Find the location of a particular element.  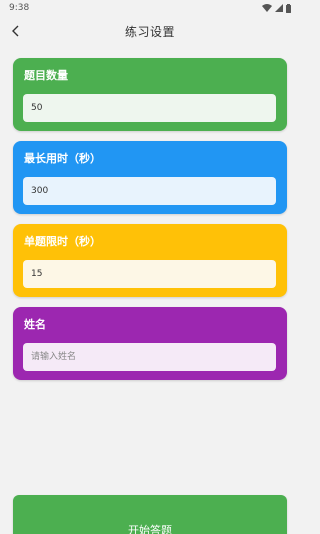

max-time-card: 最长用时（秒） is located at coordinates (150, 177).